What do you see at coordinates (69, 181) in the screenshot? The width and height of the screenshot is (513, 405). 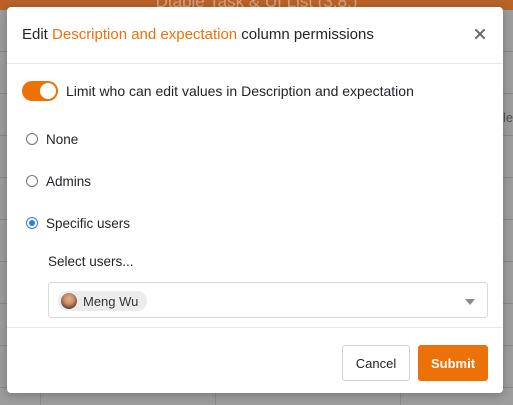 I see `option-admins-label: Admins` at bounding box center [69, 181].